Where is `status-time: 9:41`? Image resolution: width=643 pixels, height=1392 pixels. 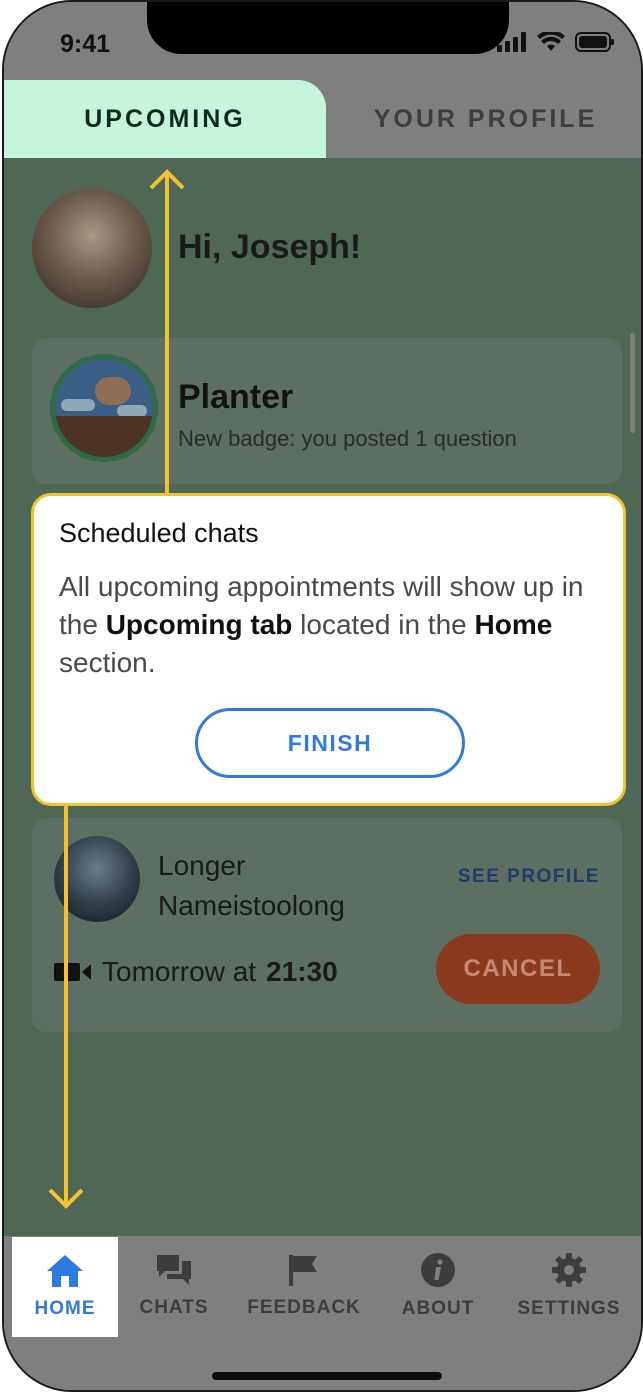
status-time: 9:41 is located at coordinates (85, 44).